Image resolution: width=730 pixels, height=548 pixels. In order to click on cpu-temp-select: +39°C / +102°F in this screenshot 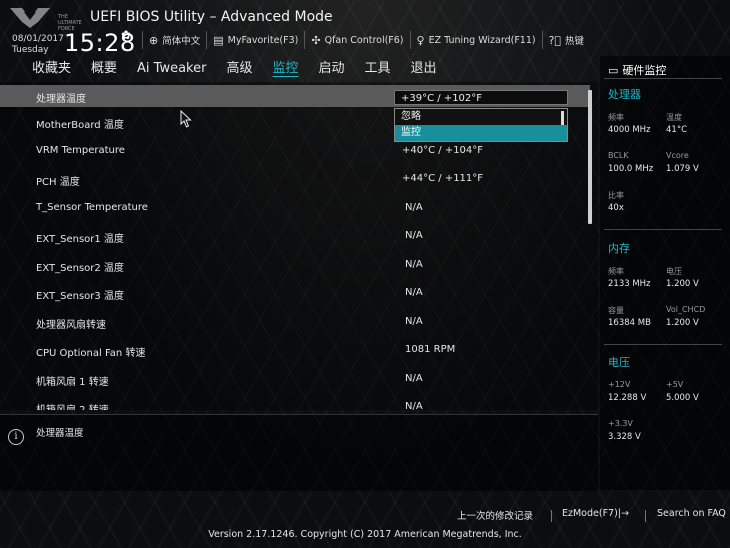, I will do `click(481, 97)`.